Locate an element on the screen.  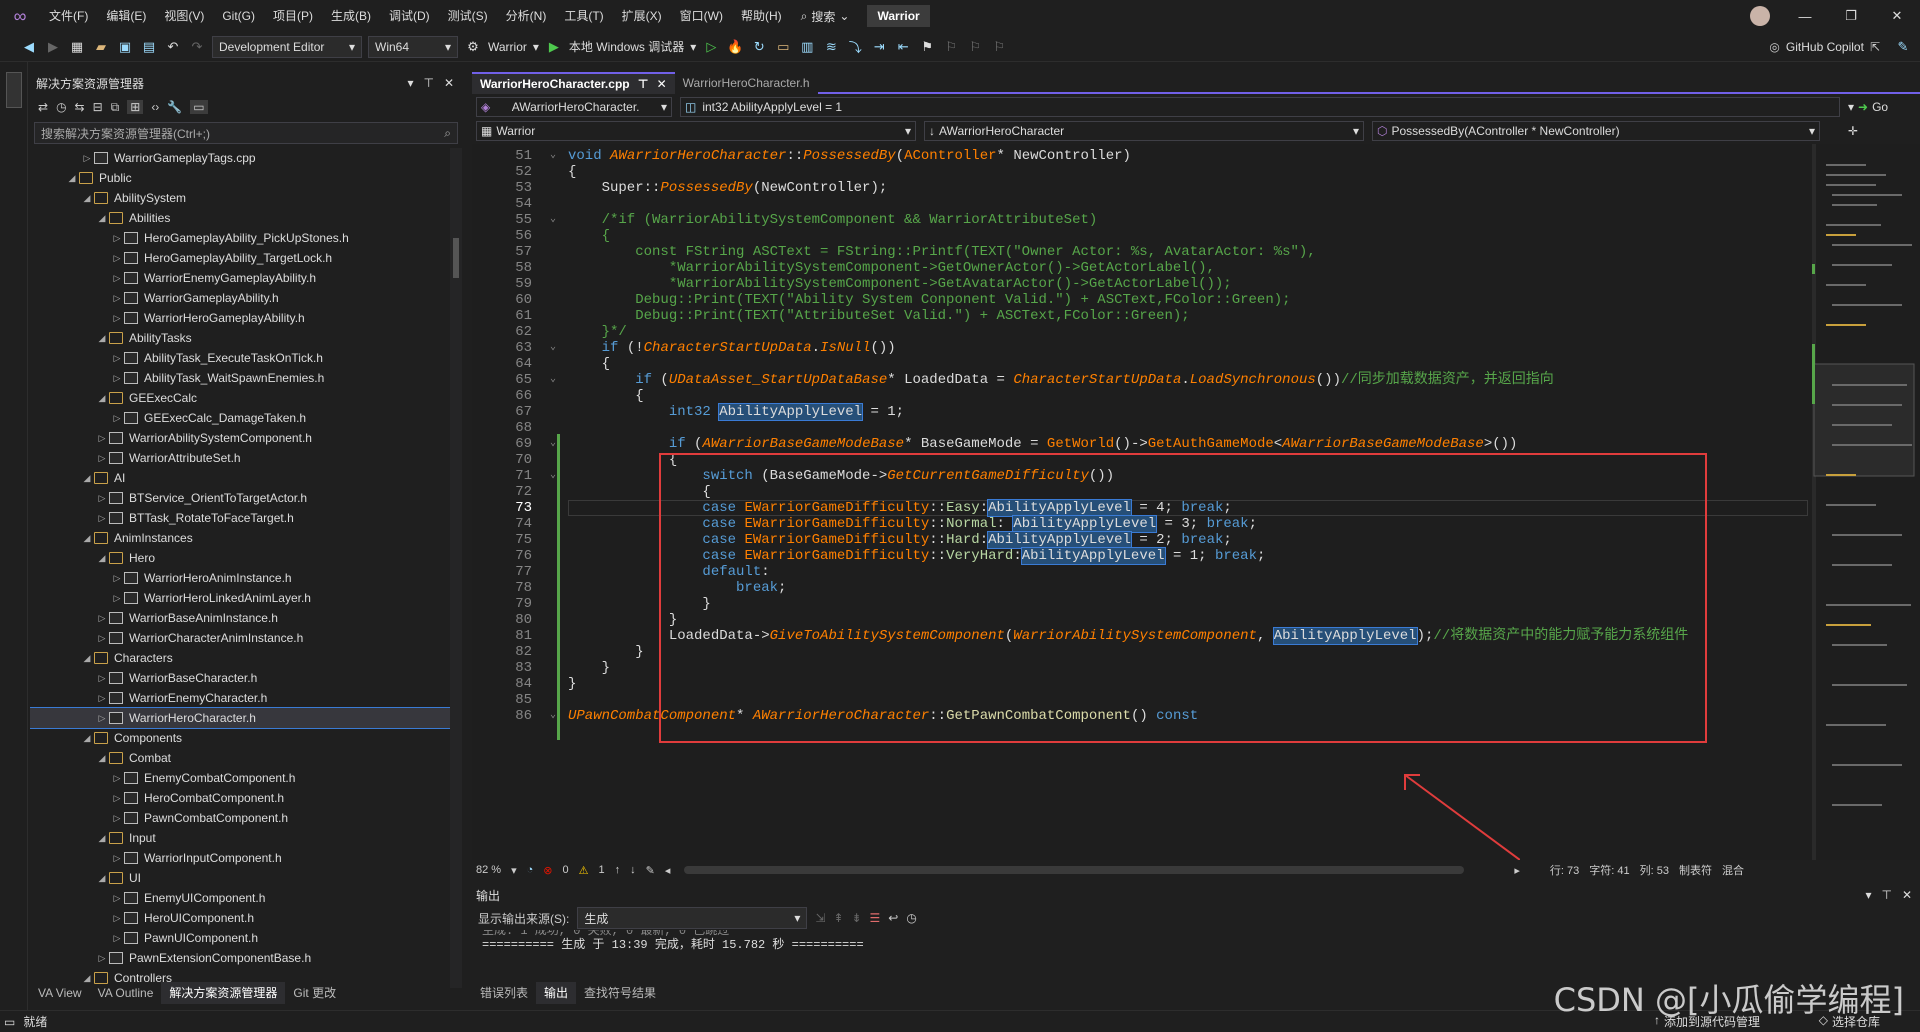
format-icon: ≋ is located at coordinates (831, 47).